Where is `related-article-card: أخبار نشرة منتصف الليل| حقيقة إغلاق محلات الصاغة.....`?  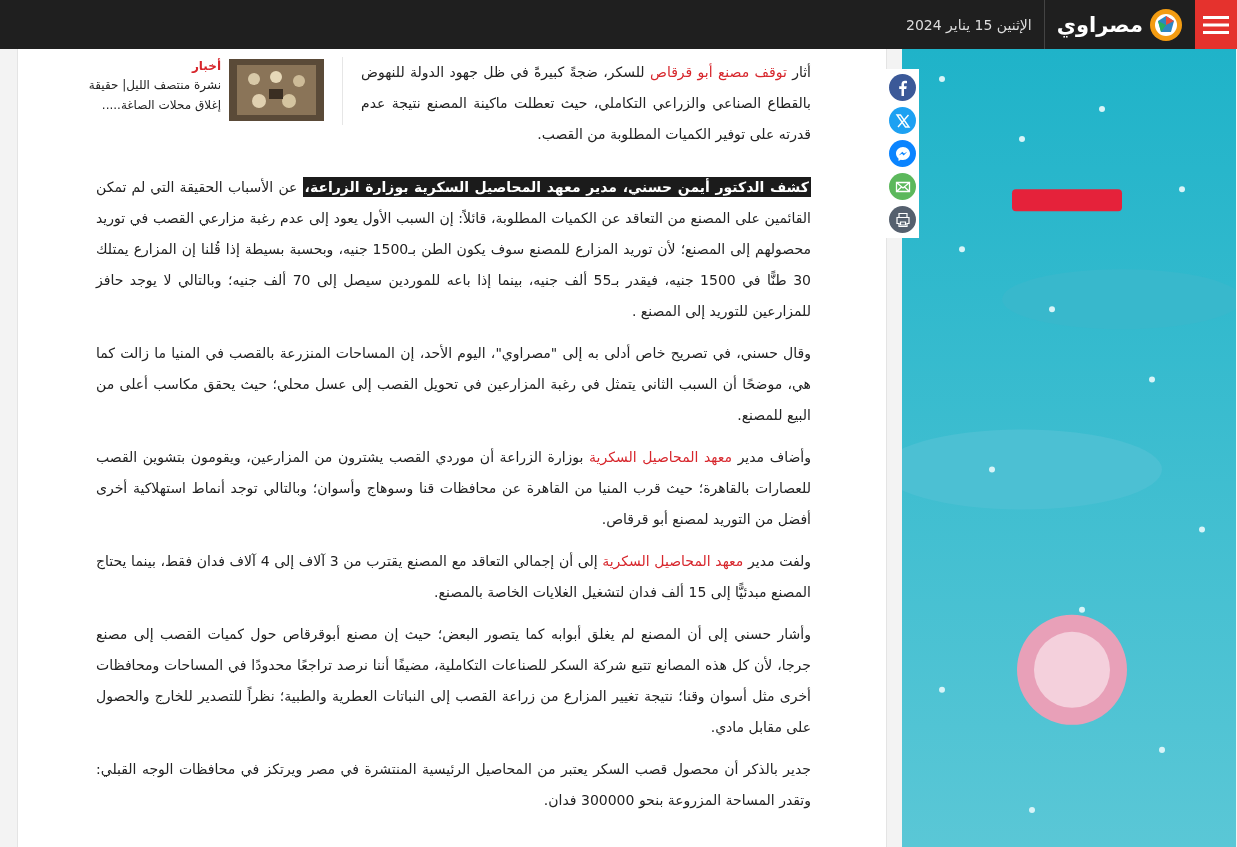
related-article-card: أخبار نشرة منتصف الليل| حقيقة إغلاق محلات الصاغة..... is located at coordinates (214, 91).